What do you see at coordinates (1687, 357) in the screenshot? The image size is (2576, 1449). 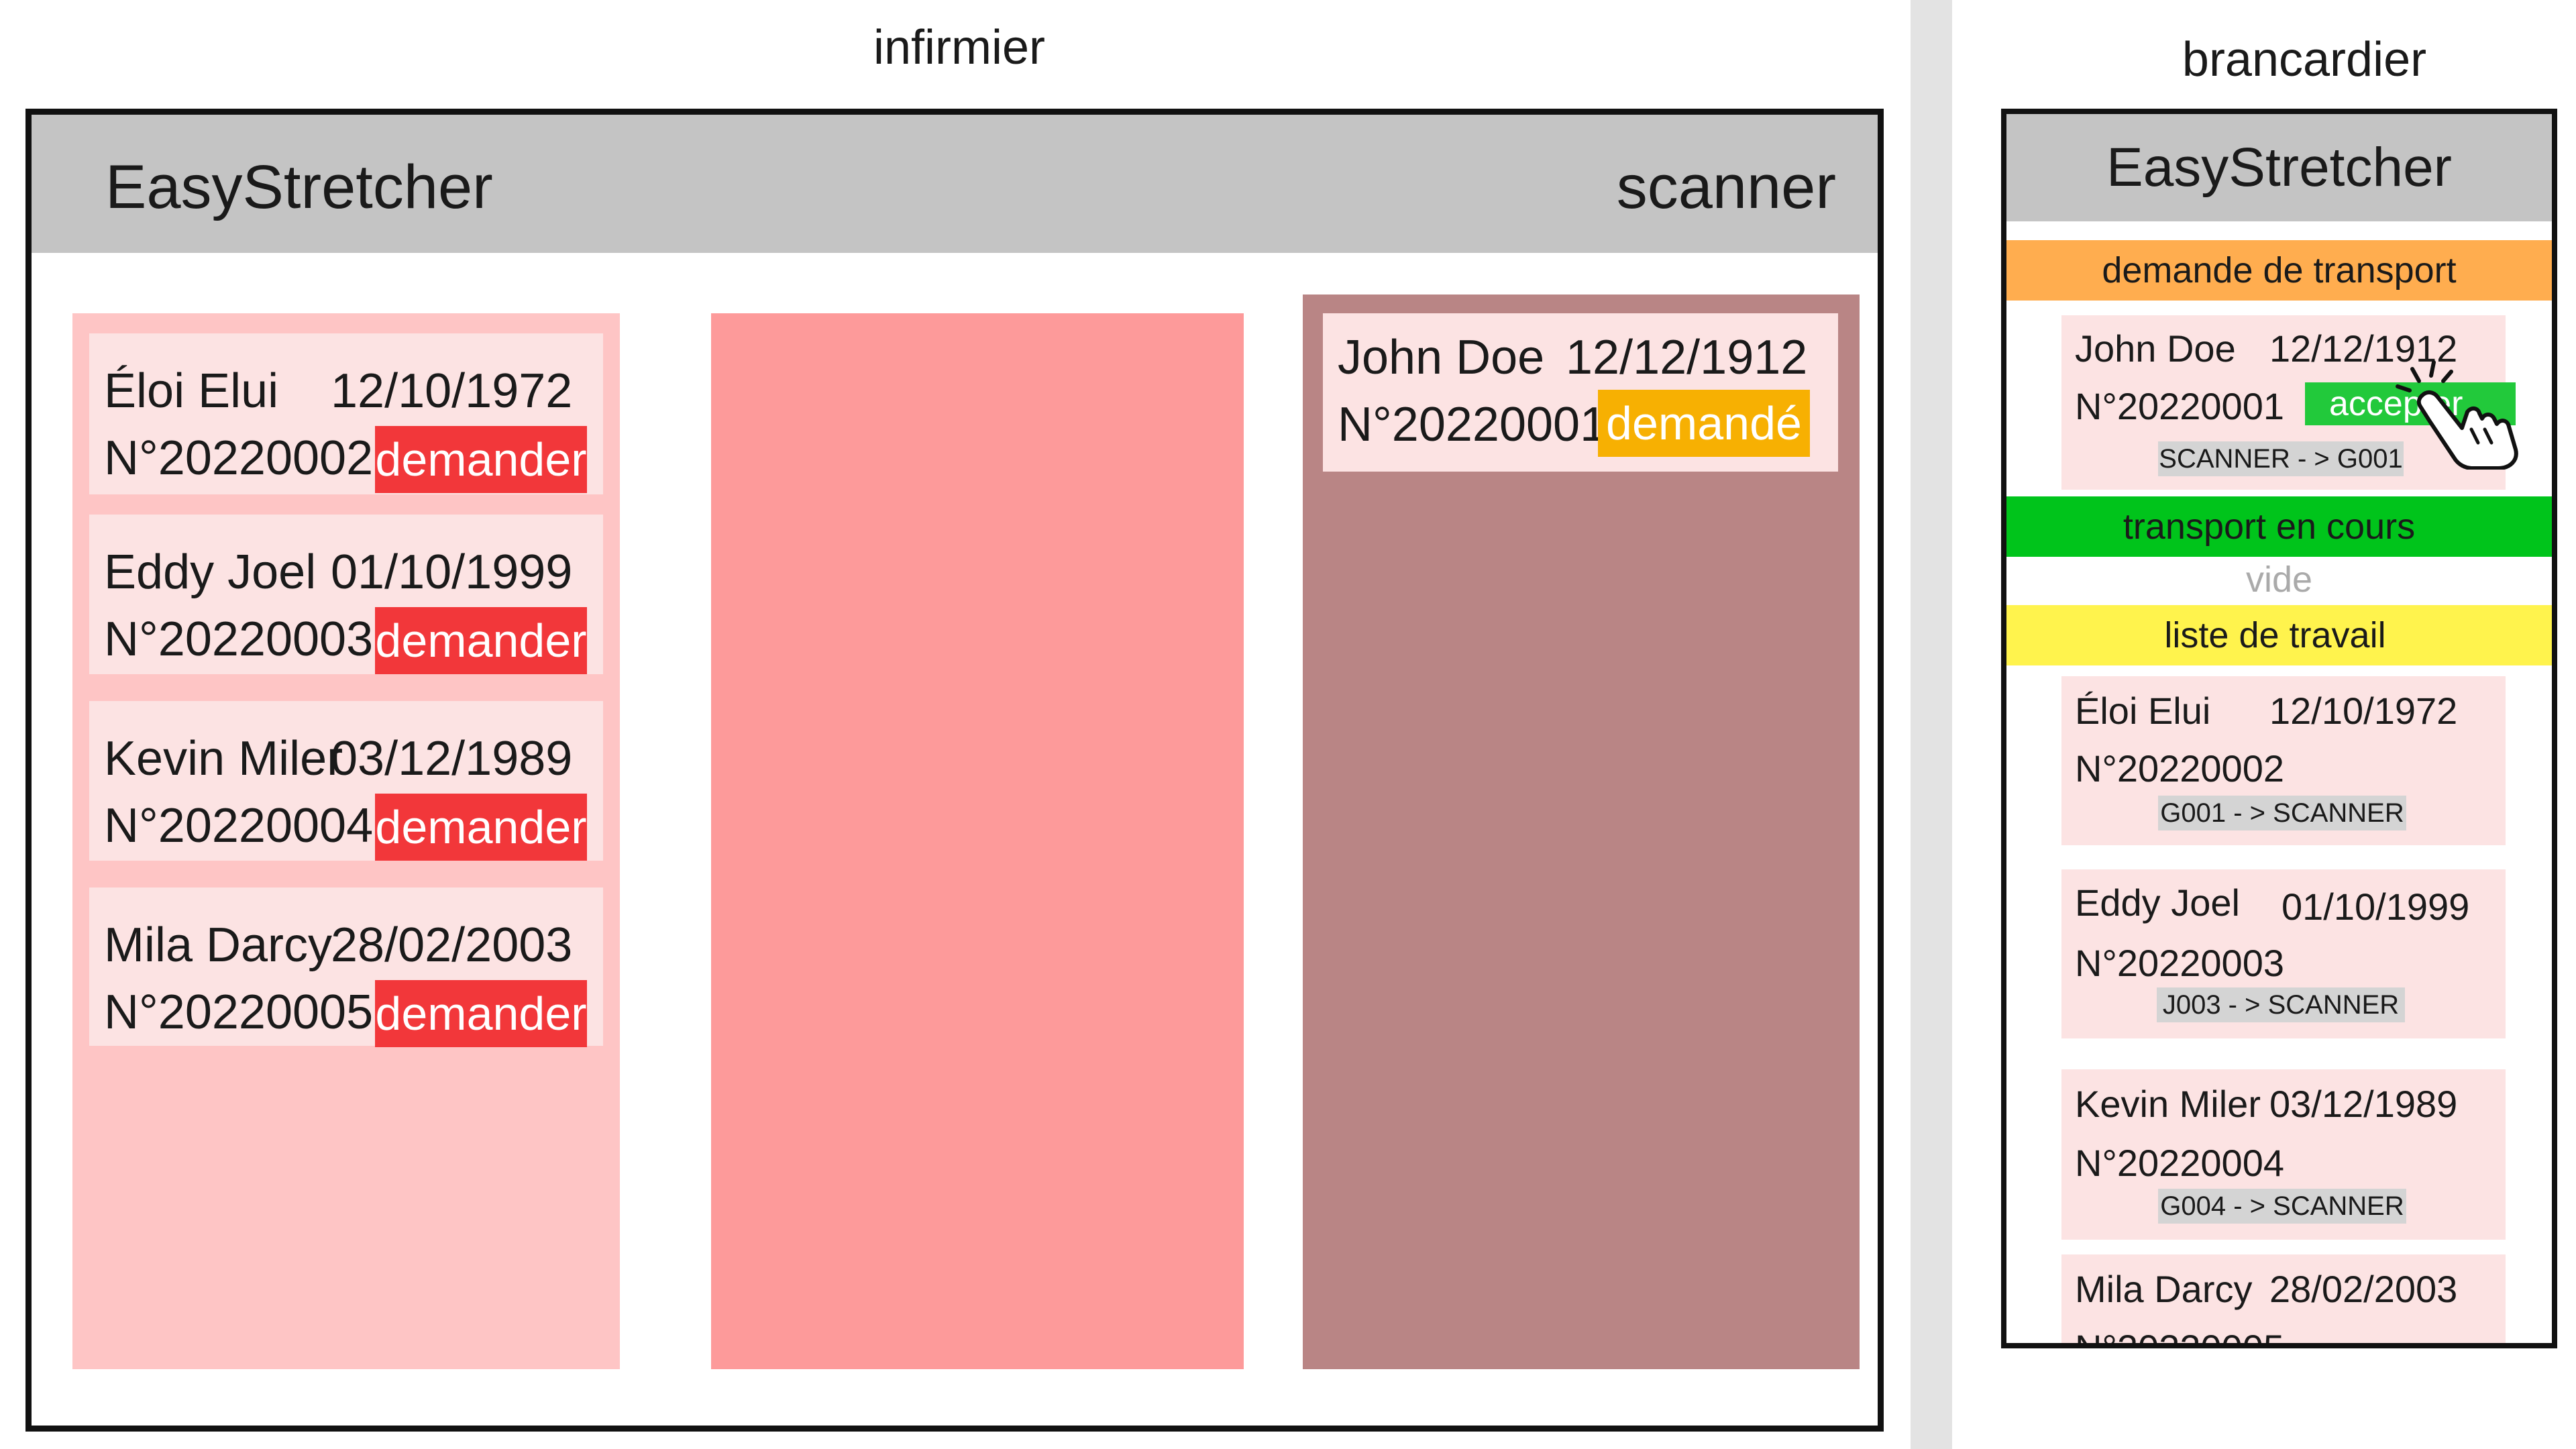 I see `patient-birthdate: 12/12/1912` at bounding box center [1687, 357].